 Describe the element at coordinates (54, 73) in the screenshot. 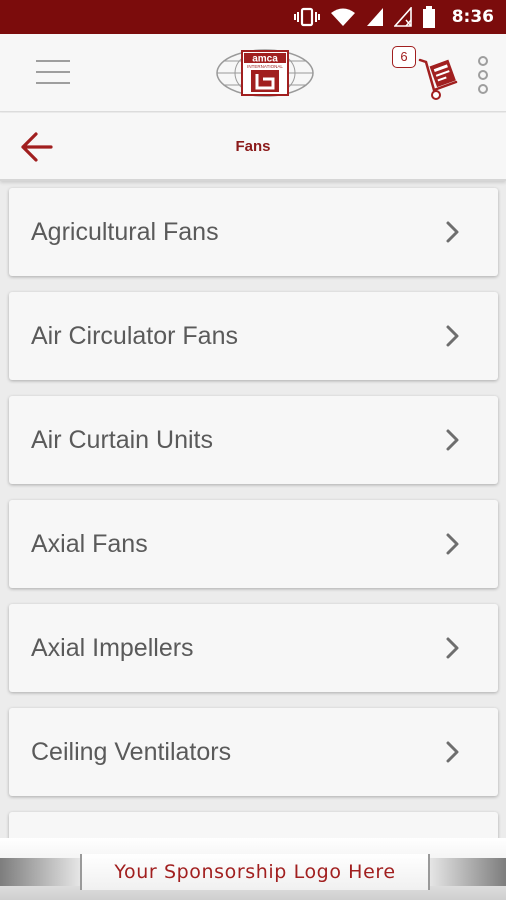

I see `hamburger-menu-icon` at that location.